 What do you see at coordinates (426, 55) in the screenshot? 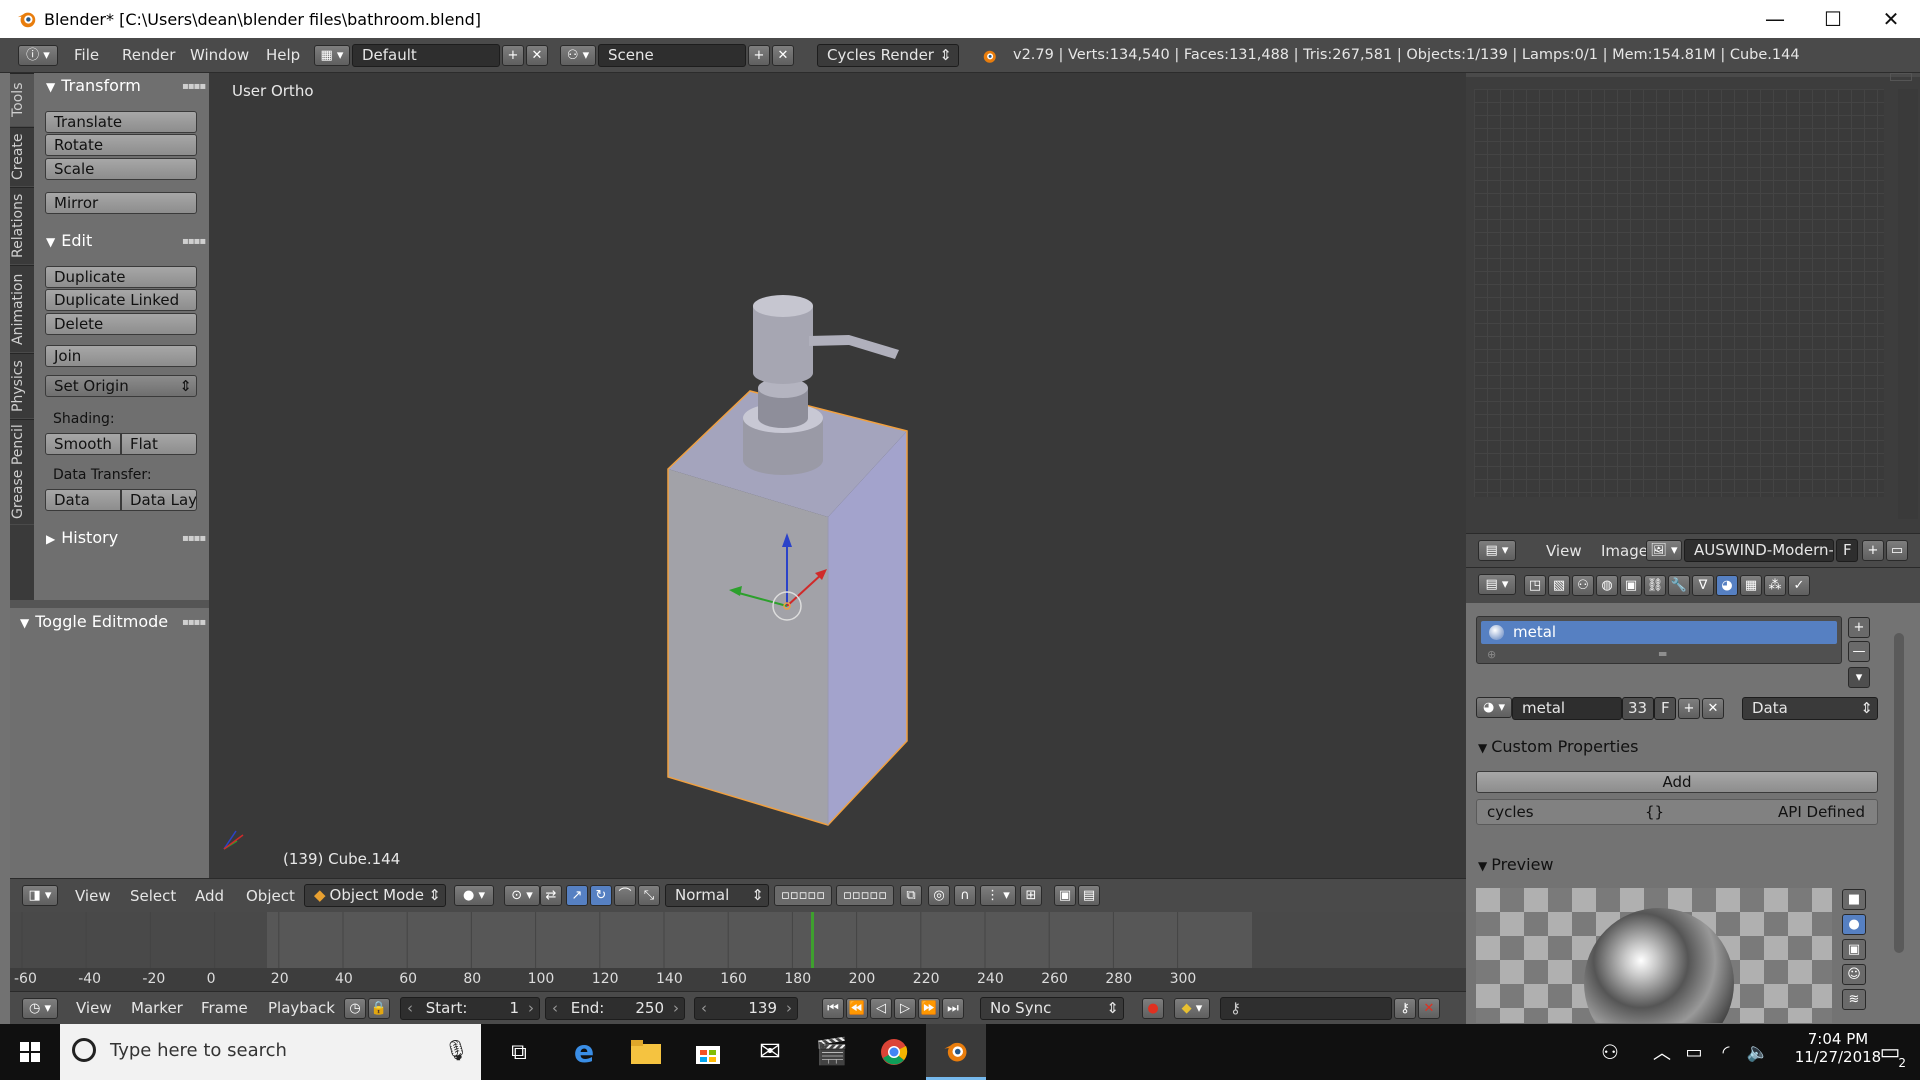
I see `screen-layout-field: Default` at bounding box center [426, 55].